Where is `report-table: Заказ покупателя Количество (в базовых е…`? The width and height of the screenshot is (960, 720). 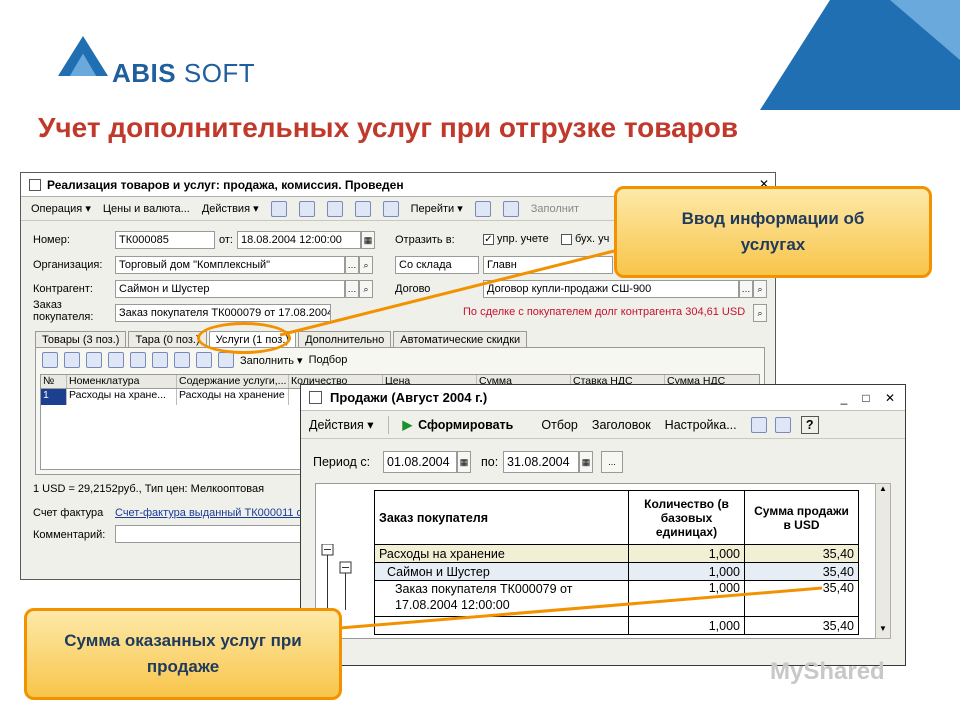
report-table: Заказ покупателя Количество (в базовых е… is located at coordinates (616, 562).